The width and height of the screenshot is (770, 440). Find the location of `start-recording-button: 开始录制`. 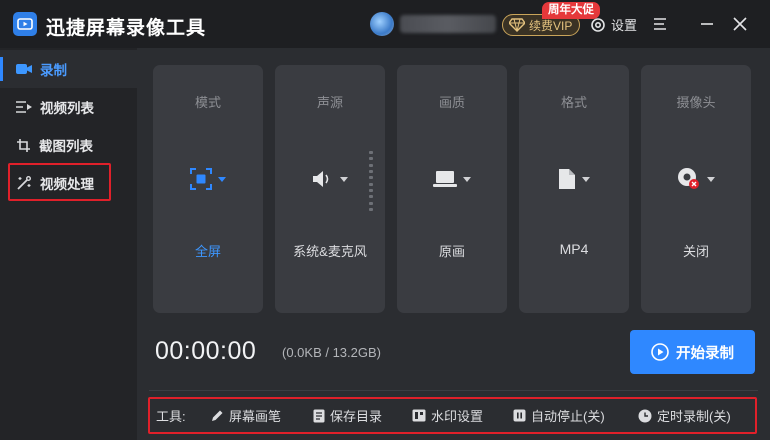

start-recording-button: 开始录制 is located at coordinates (692, 352).